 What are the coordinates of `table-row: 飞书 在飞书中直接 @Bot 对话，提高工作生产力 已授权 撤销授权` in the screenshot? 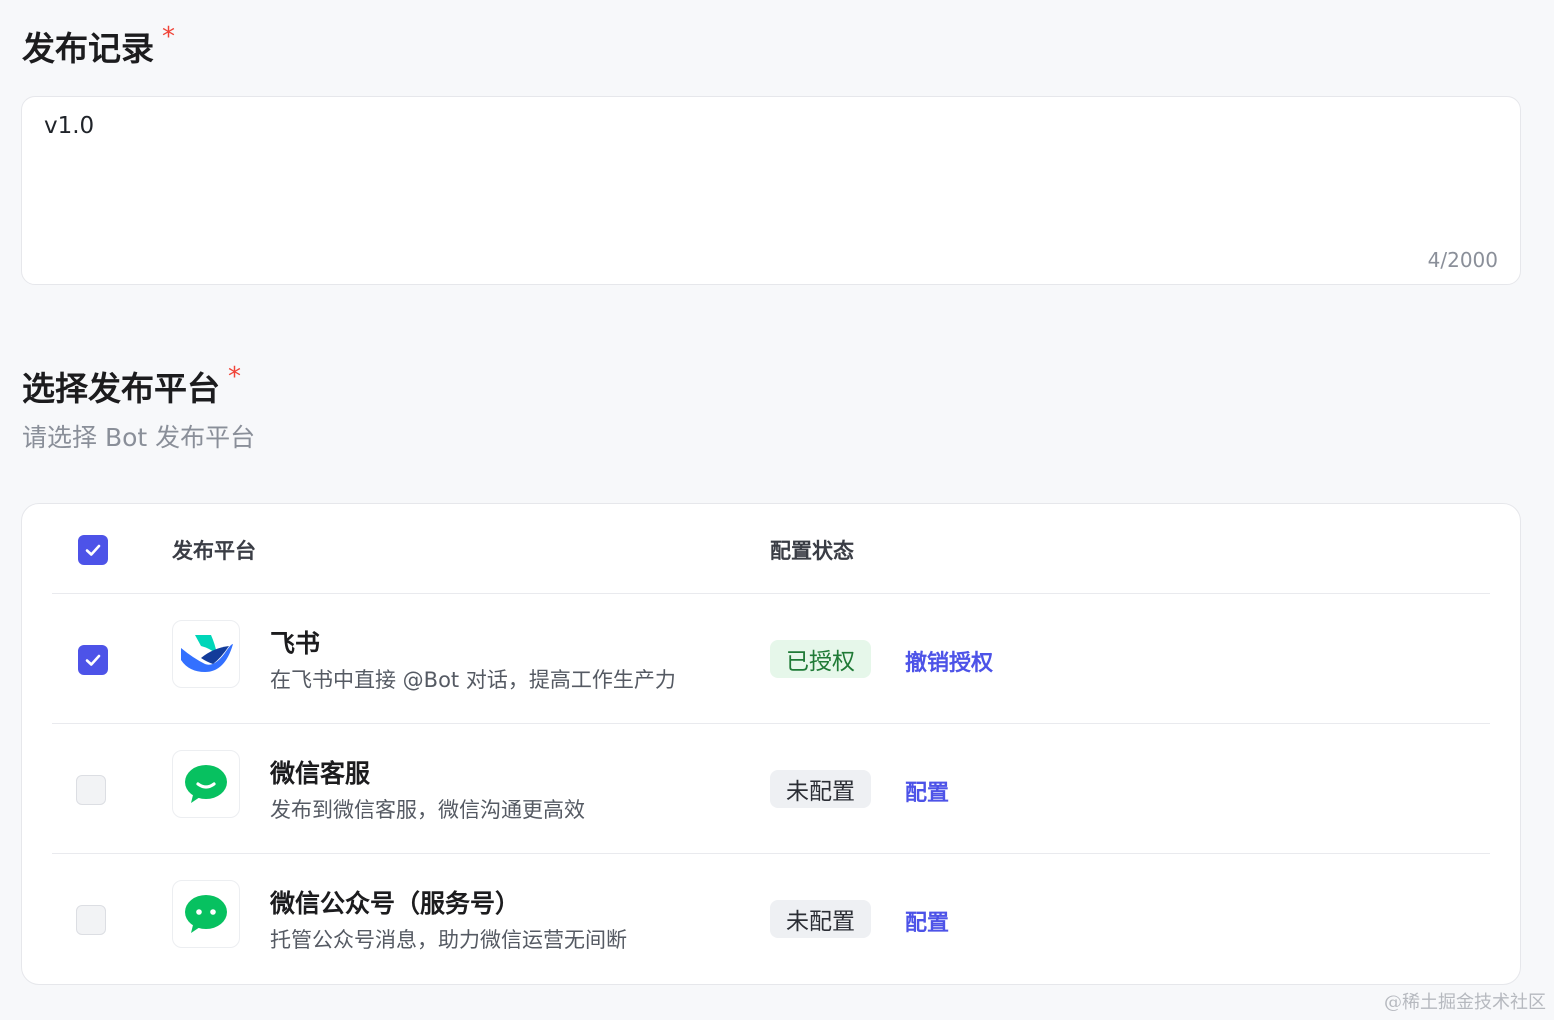 It's located at (771, 659).